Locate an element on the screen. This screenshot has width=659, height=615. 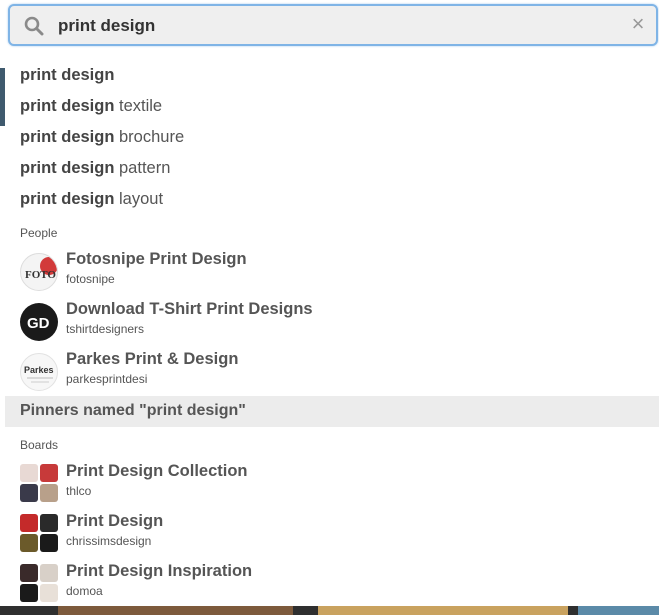
search-input is located at coordinates (338, 26).